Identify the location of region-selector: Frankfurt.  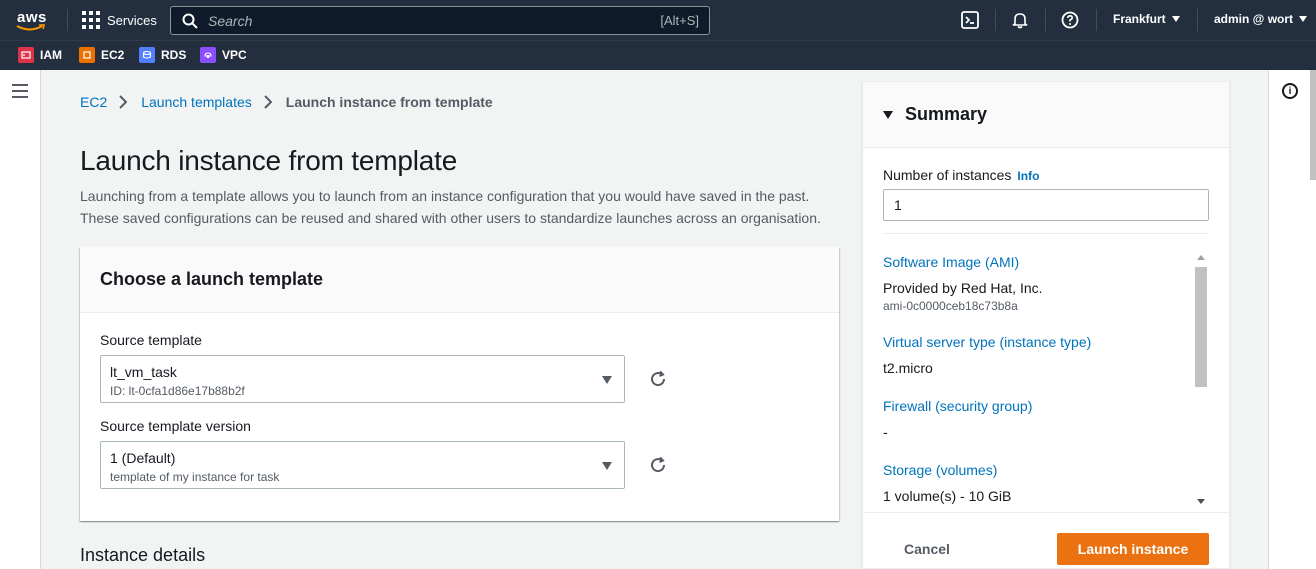
(1146, 19).